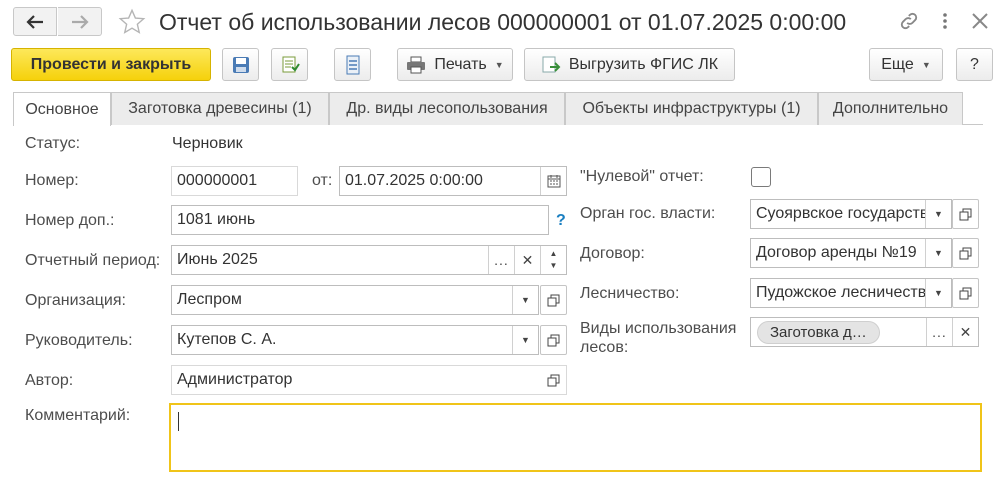  What do you see at coordinates (234, 181) in the screenshot?
I see `number-field: 000000001` at bounding box center [234, 181].